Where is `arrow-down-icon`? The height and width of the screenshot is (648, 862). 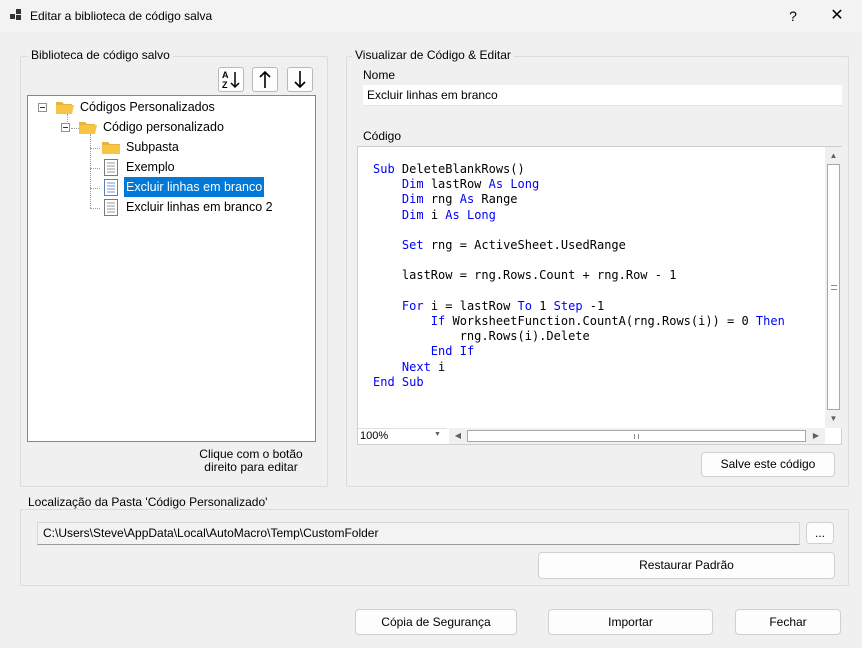
arrow-down-icon is located at coordinates (300, 80).